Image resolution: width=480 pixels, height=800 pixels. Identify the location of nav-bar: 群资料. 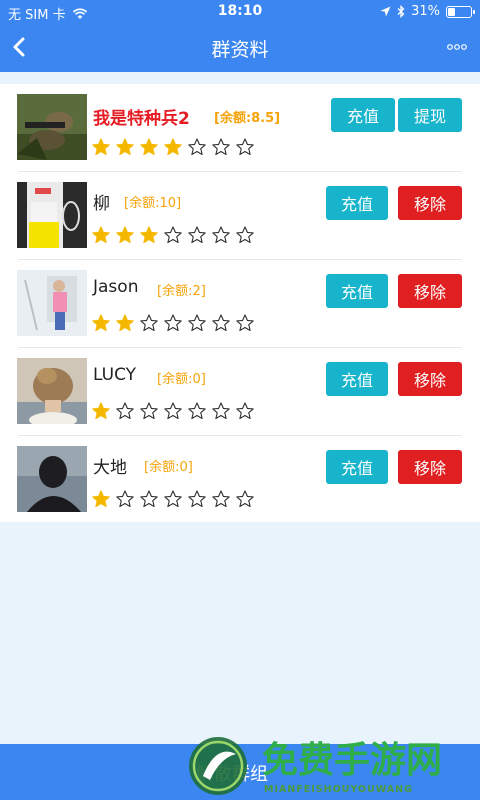
(240, 48).